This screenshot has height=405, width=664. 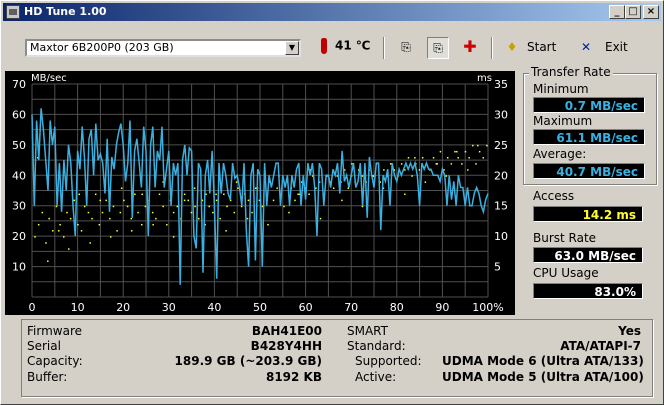 What do you see at coordinates (470, 48) in the screenshot?
I see `health-cross-icon: ✚` at bounding box center [470, 48].